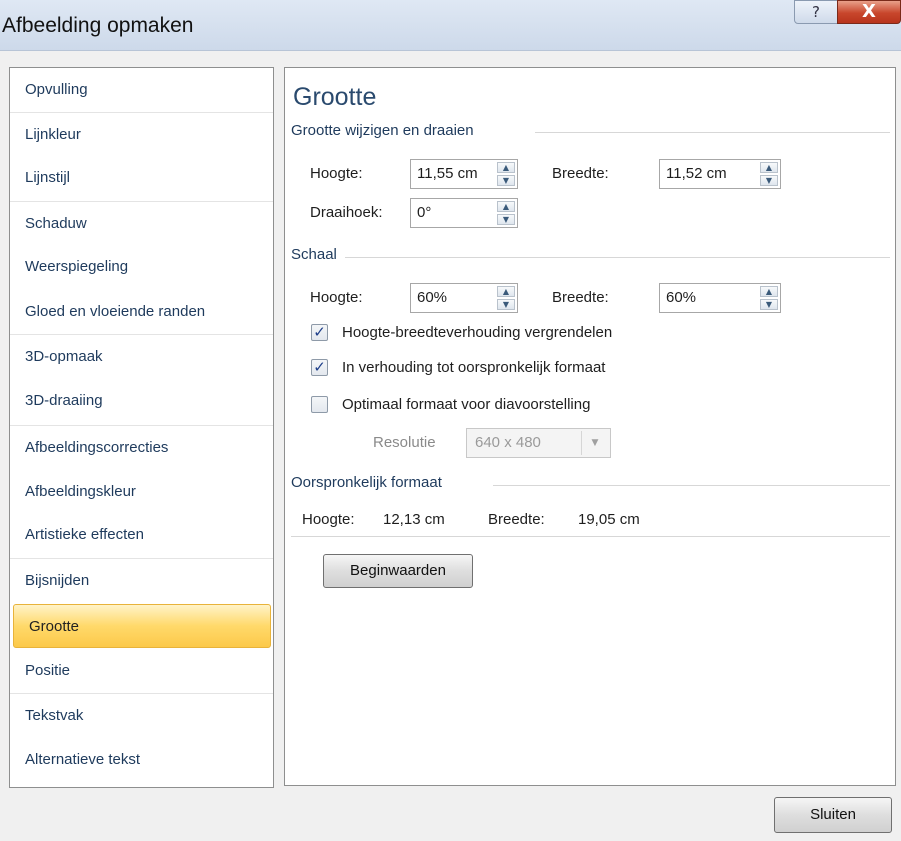  I want to click on chevron-down-icon: ▼, so click(594, 443).